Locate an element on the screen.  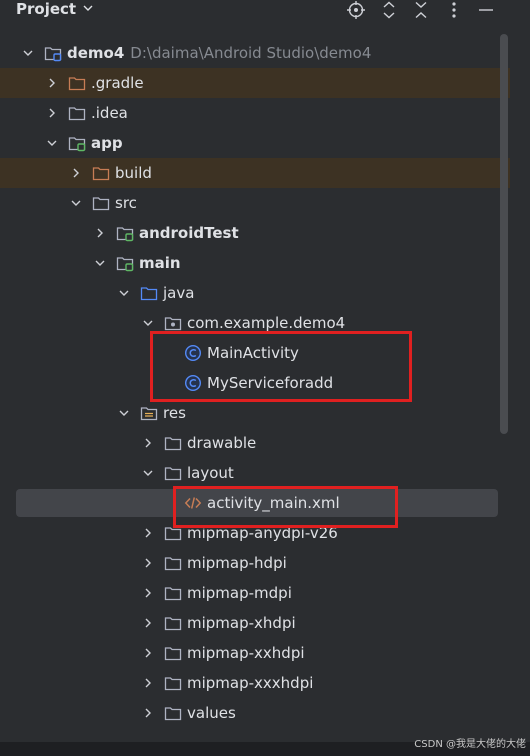
crosshair-icon is located at coordinates (356, 10).